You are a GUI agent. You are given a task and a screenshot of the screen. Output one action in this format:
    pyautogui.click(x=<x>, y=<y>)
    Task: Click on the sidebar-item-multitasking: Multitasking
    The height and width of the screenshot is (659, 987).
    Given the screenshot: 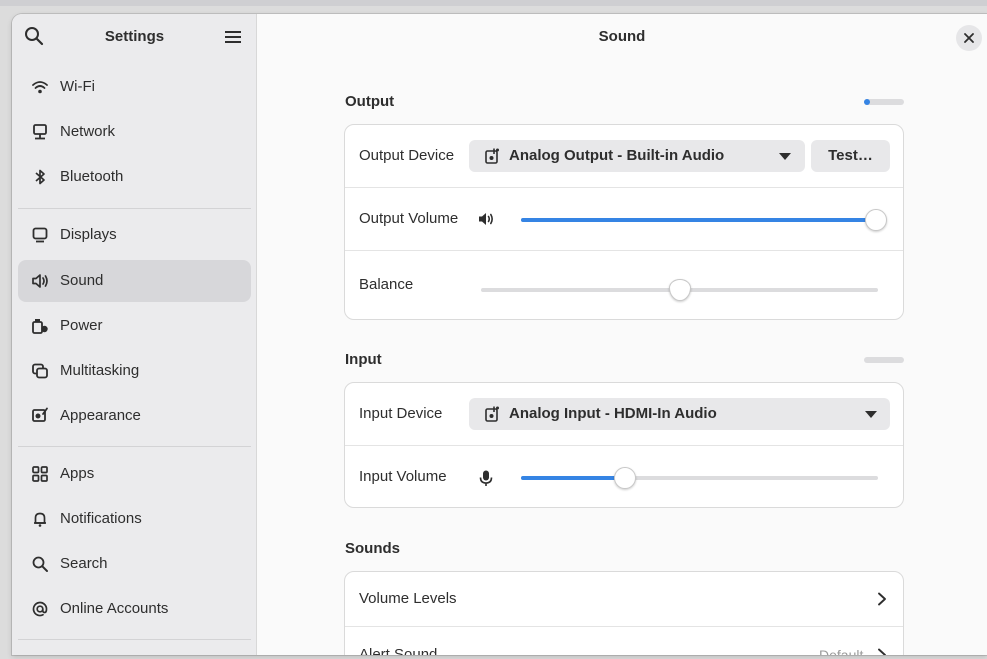 What is the action you would take?
    pyautogui.click(x=134, y=371)
    